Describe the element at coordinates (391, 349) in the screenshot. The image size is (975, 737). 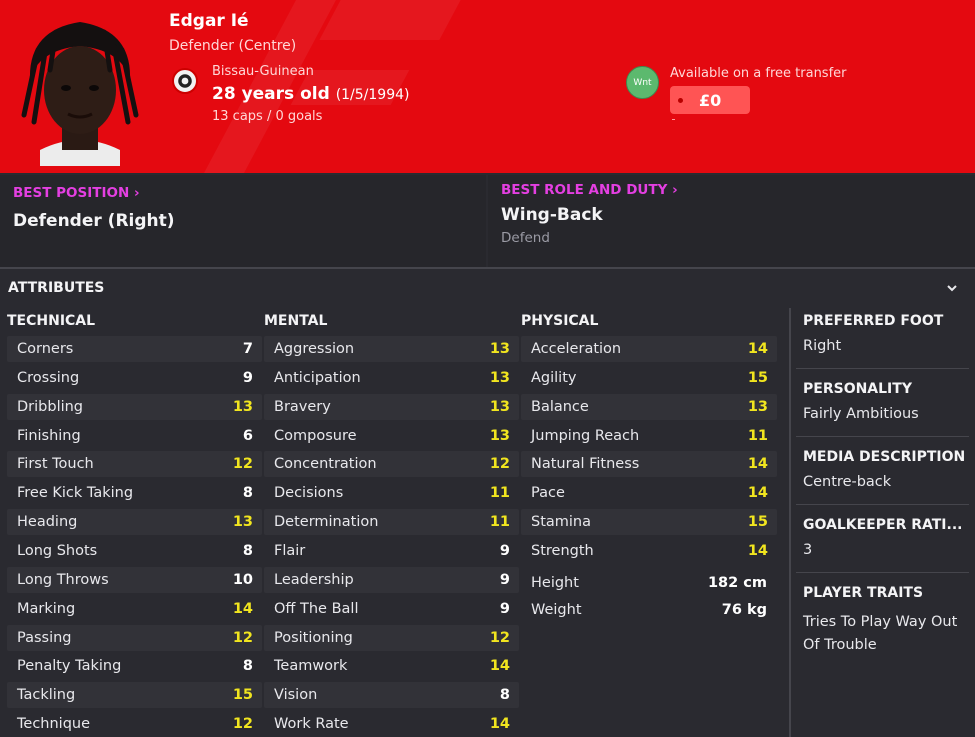
I see `attribute-row: Aggression 13` at that location.